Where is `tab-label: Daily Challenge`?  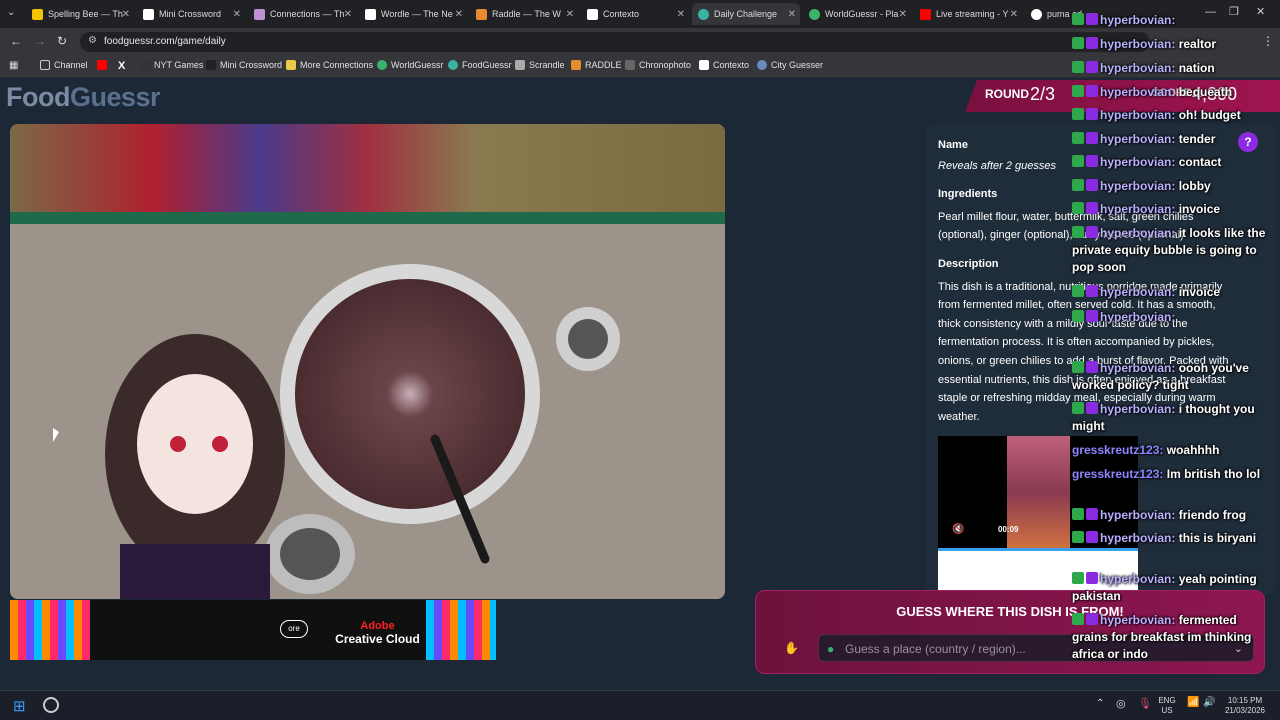
tab-label: Daily Challenge is located at coordinates (746, 14).